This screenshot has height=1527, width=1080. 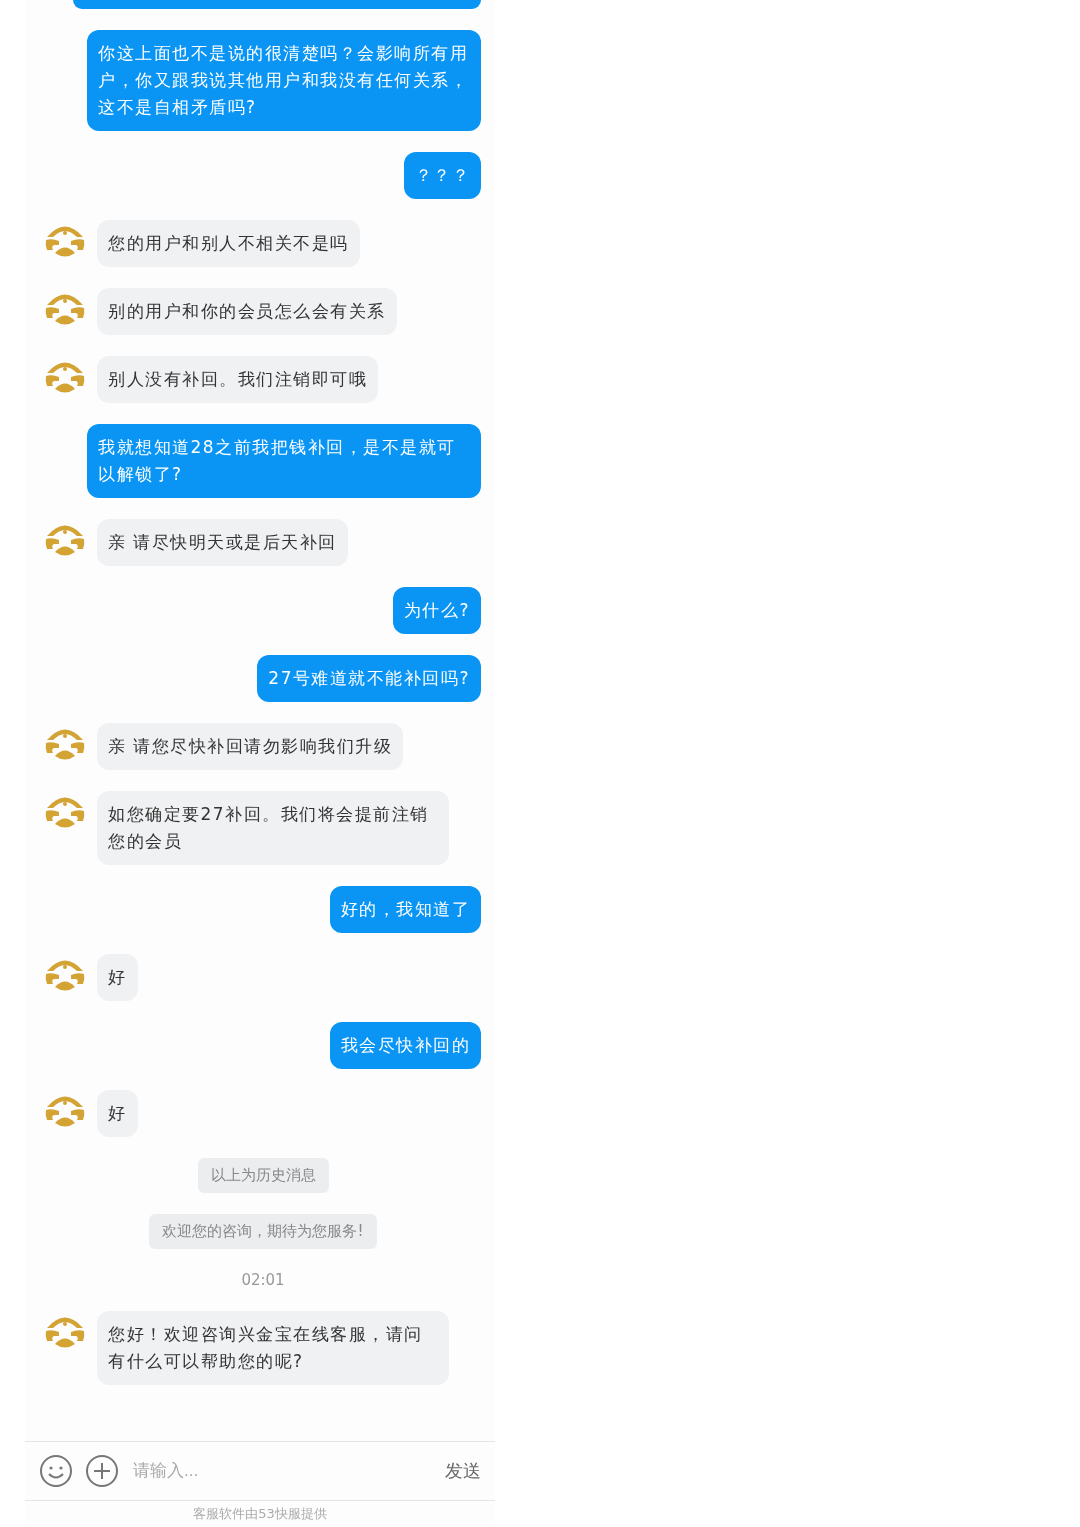 What do you see at coordinates (260, 1514) in the screenshot?
I see `footer-text: 客服软件由53快服提供` at bounding box center [260, 1514].